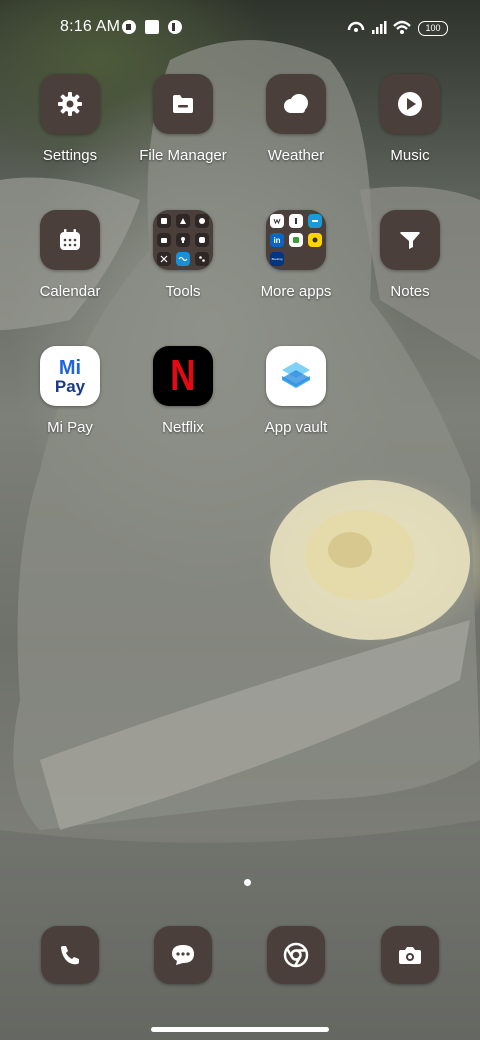 This screenshot has height=1040, width=480. I want to click on dock-messages, so click(183, 955).